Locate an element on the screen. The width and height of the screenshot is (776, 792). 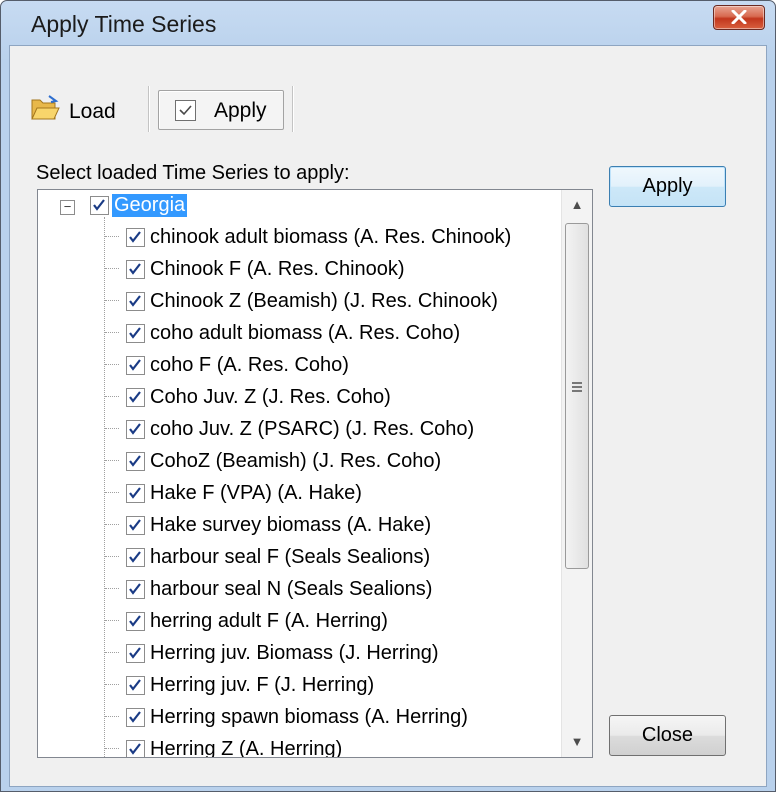
toolbar-apply-button: Apply is located at coordinates (221, 110).